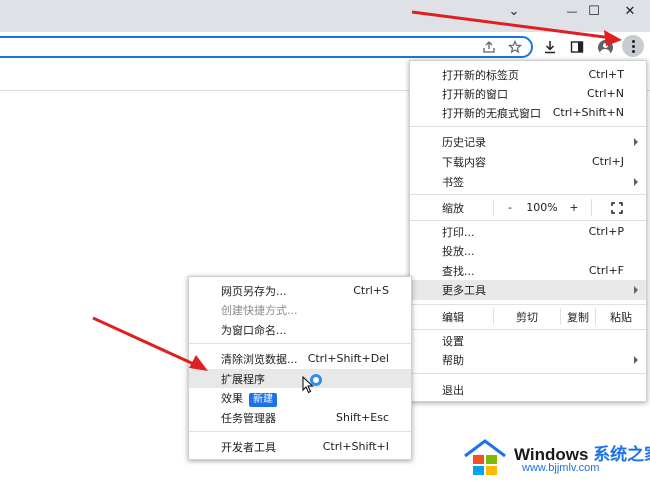  What do you see at coordinates (485, 457) in the screenshot?
I see `windows-house-logo-icon` at bounding box center [485, 457].